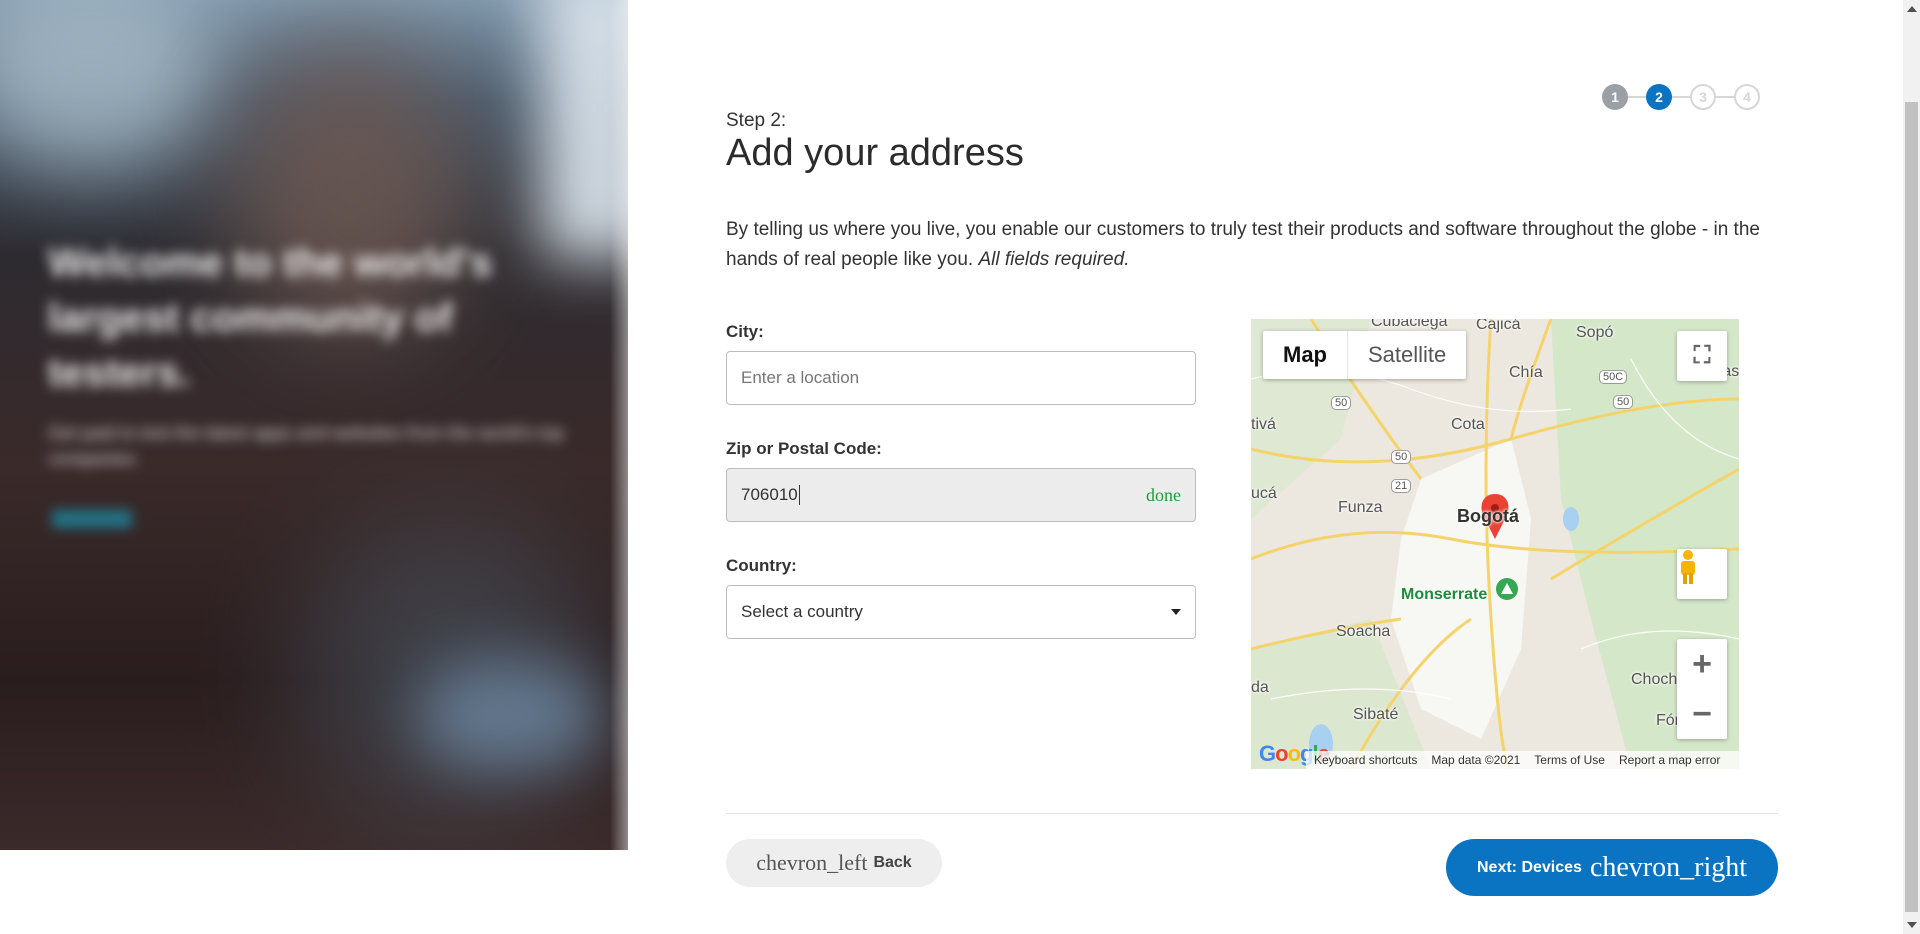 The height and width of the screenshot is (934, 1920). Describe the element at coordinates (1376, 714) in the screenshot. I see `map-place-label: Sibaté` at that location.